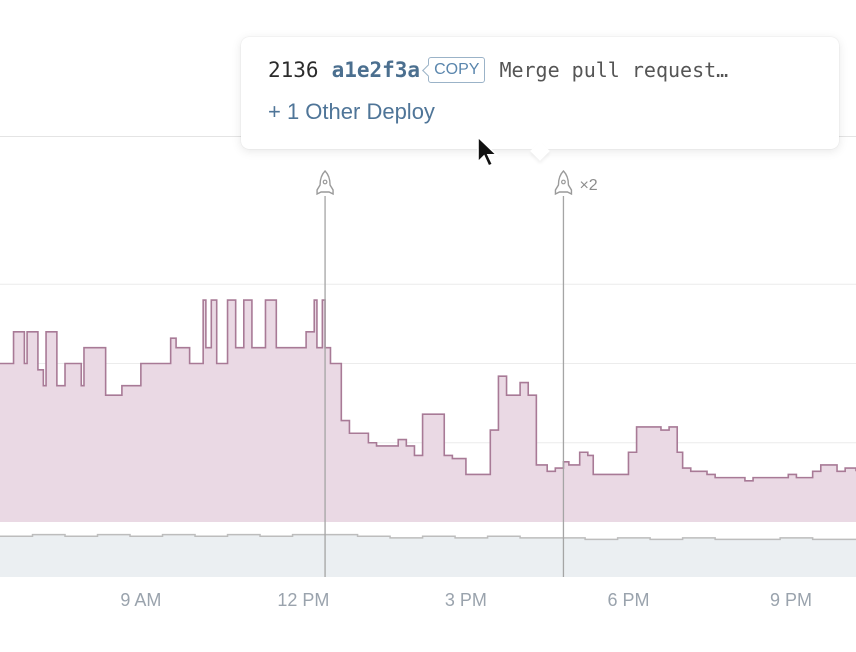 This screenshot has height=652, width=856. I want to click on x-axis: 9 AM 12 PM 3 PM 6 PM 9 PM, so click(466, 600).